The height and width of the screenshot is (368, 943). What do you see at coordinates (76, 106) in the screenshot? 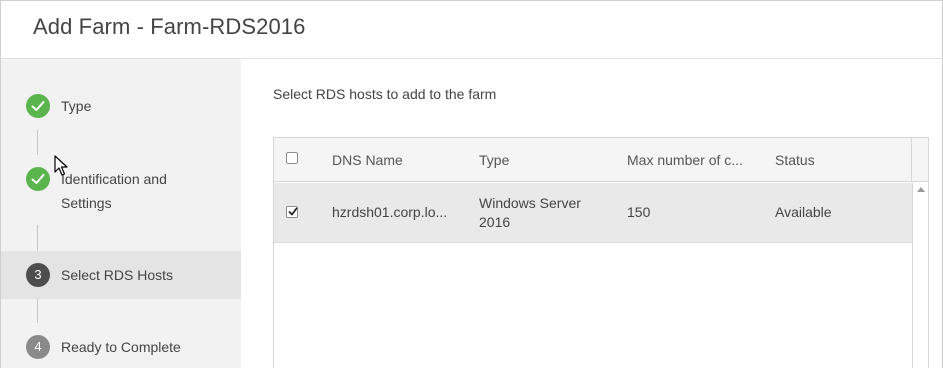
I see `wizard-step-label: Type` at bounding box center [76, 106].